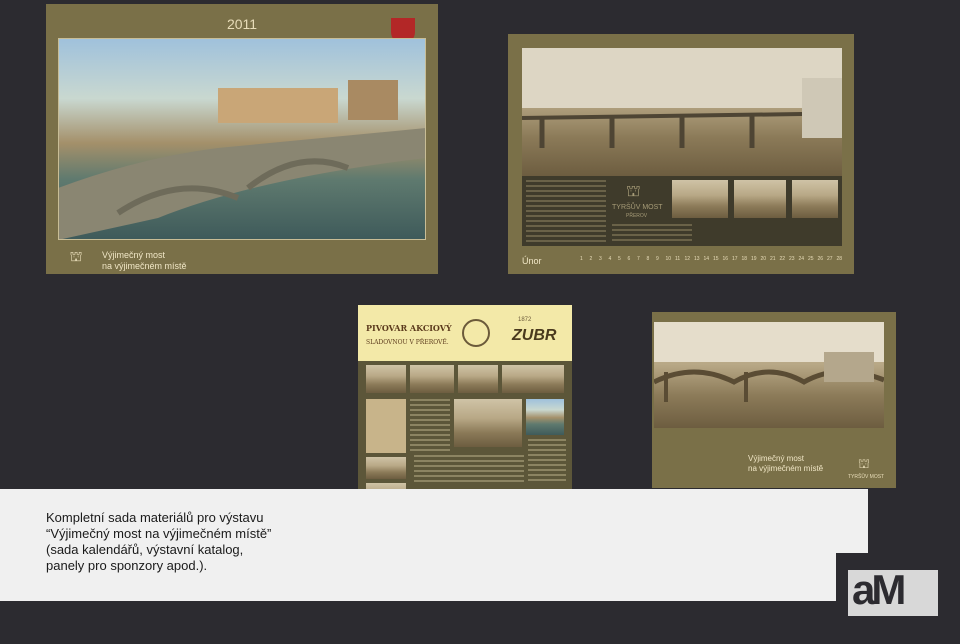 This screenshot has width=960, height=644. I want to click on description-line-2: “Výjimečný most na výjimečném místě”, so click(159, 533).